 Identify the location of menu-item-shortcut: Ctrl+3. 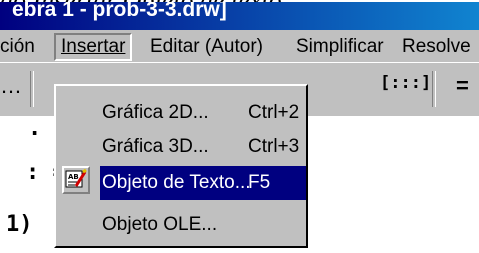
(274, 146).